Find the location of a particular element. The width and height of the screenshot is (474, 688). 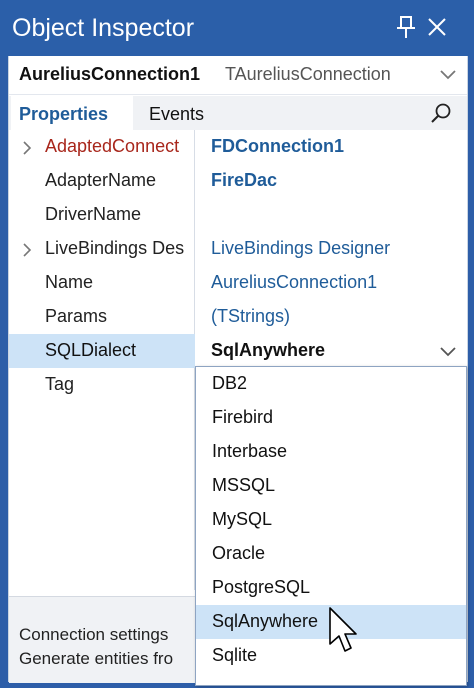

tab-bar: Properties Events is located at coordinates (238, 113).